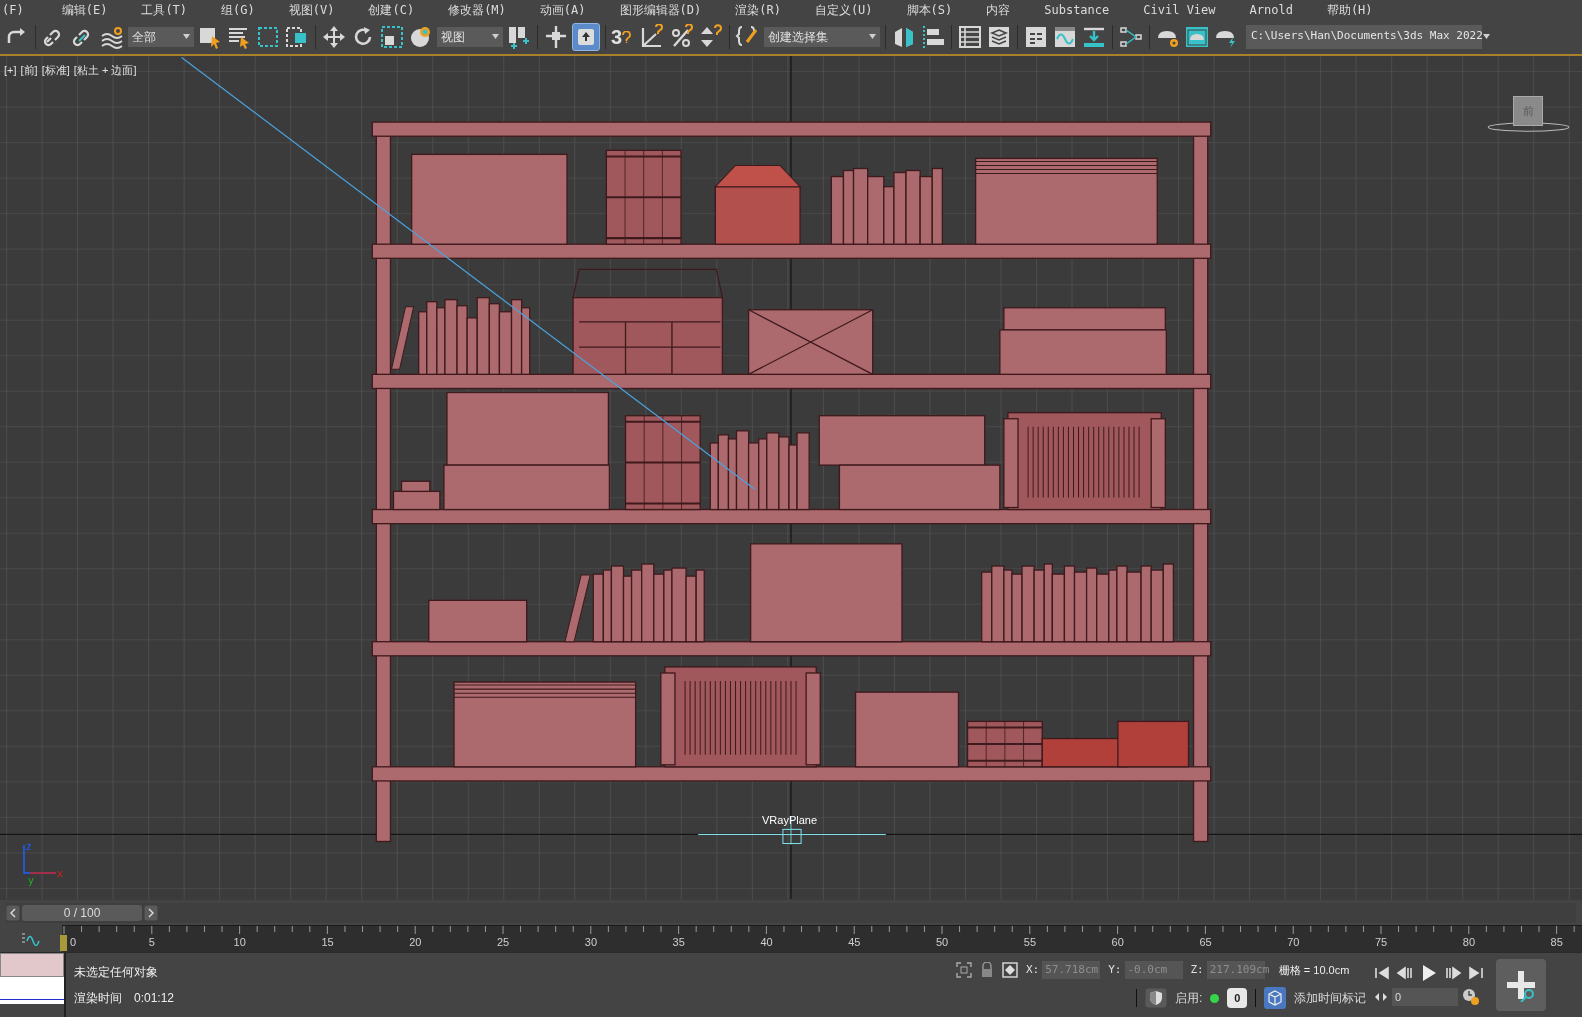 The image size is (1582, 1017). What do you see at coordinates (1556, 942) in the screenshot?
I see `tick-label: 85` at bounding box center [1556, 942].